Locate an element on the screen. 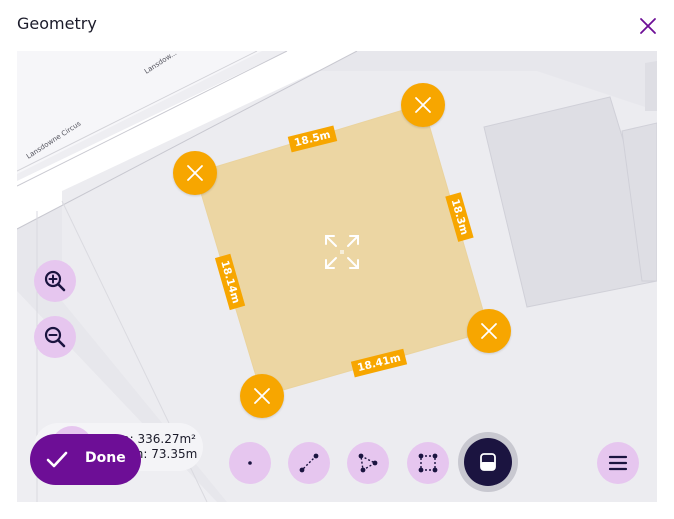 The image size is (674, 519). done-button: Done is located at coordinates (85, 459).